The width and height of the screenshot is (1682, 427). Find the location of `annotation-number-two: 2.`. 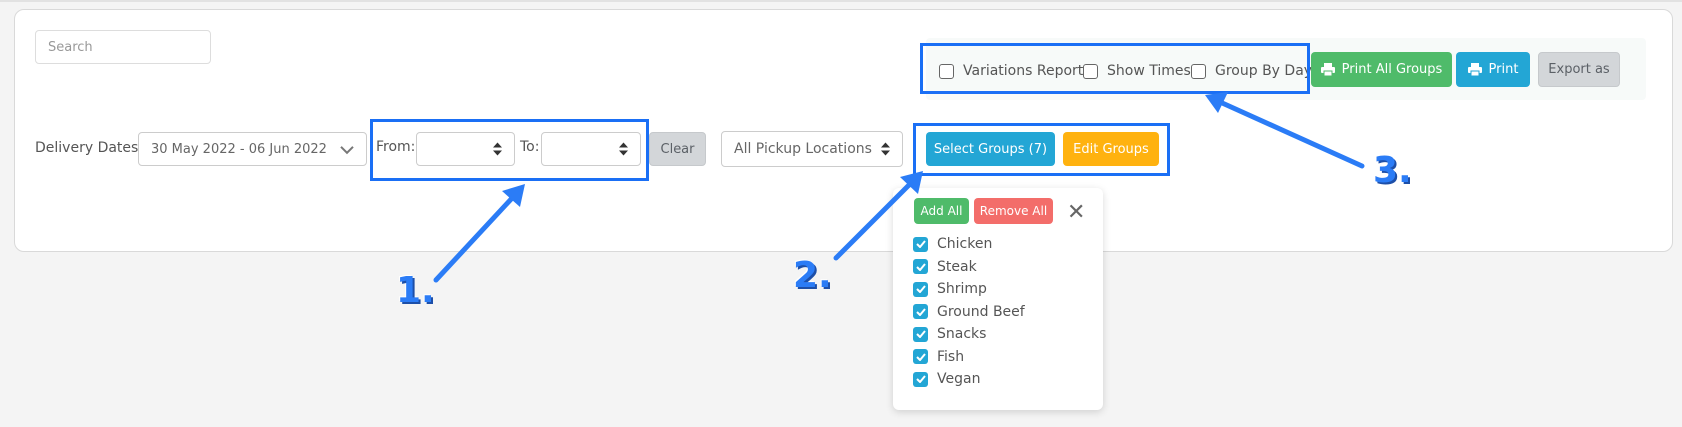

annotation-number-two: 2. is located at coordinates (812, 275).